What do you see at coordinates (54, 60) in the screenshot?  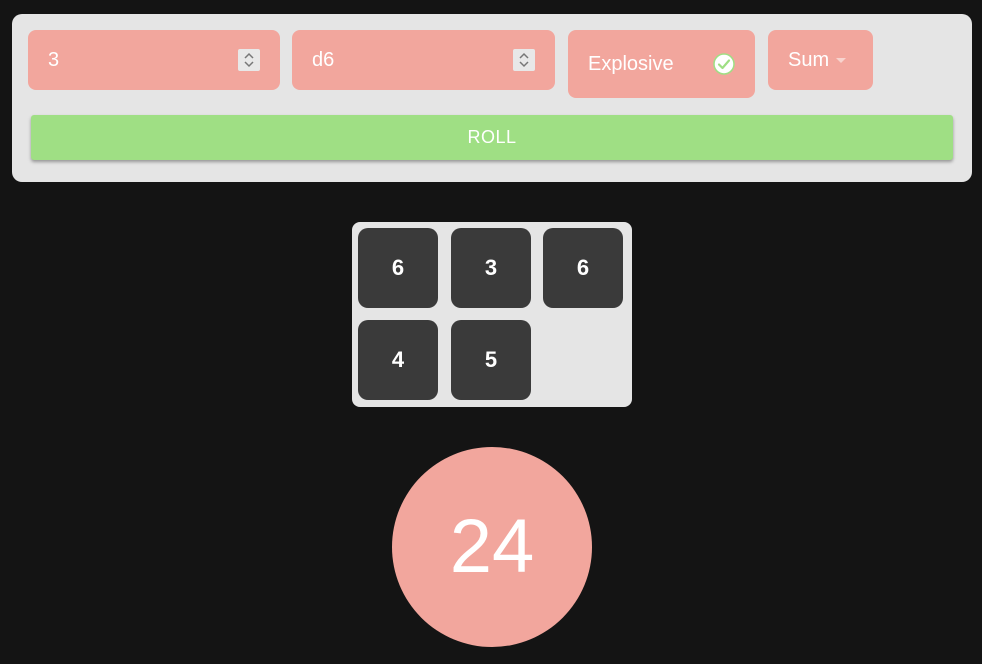 I see `dice-count-value: 3` at bounding box center [54, 60].